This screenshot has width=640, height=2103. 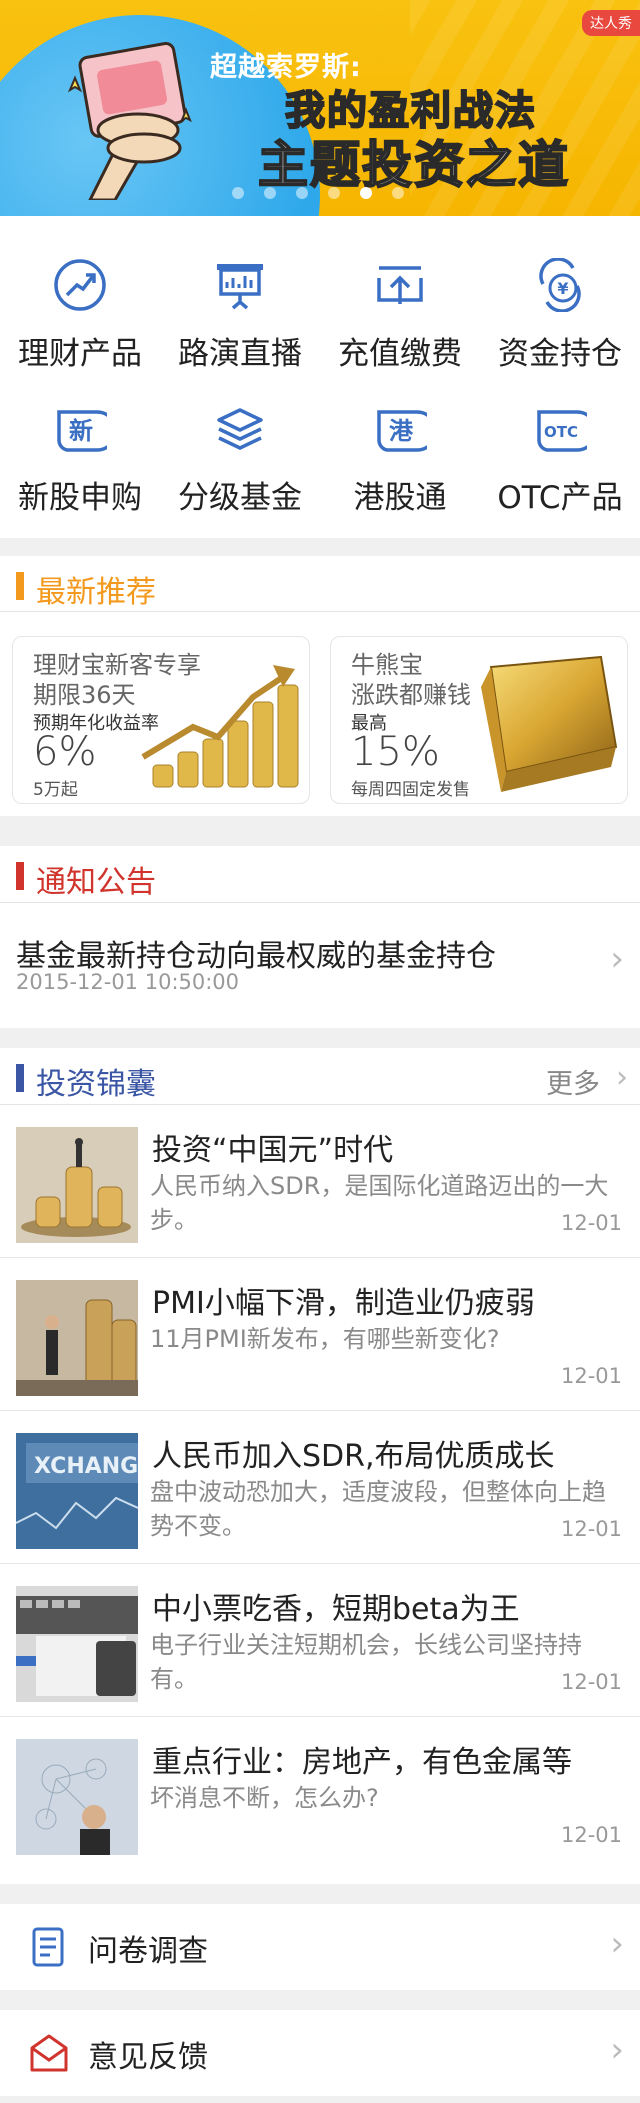 I want to click on more-link: 更多, so click(x=573, y=1081).